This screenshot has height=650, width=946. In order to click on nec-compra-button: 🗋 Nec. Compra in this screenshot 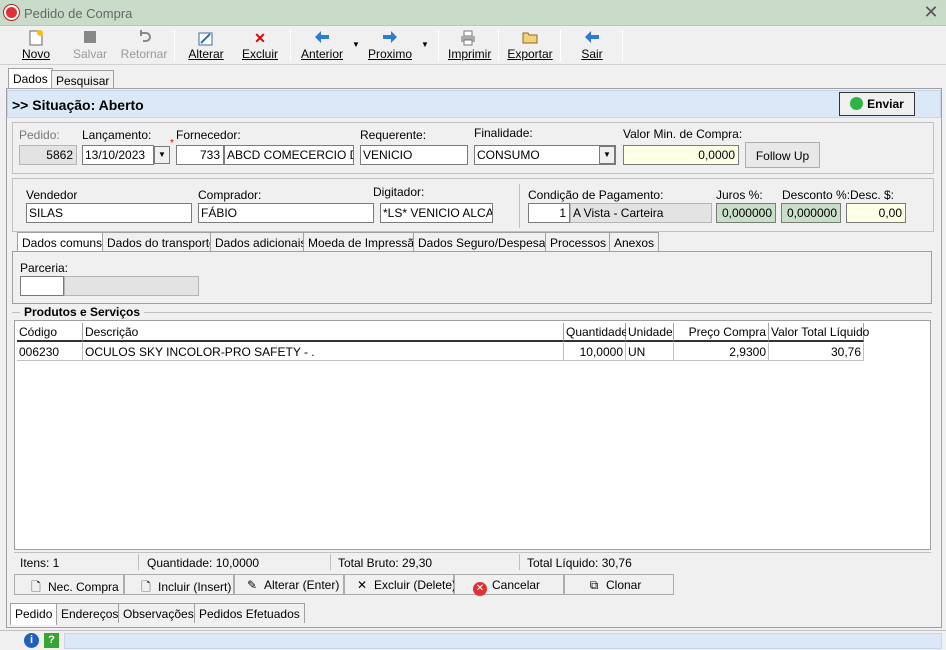, I will do `click(69, 584)`.